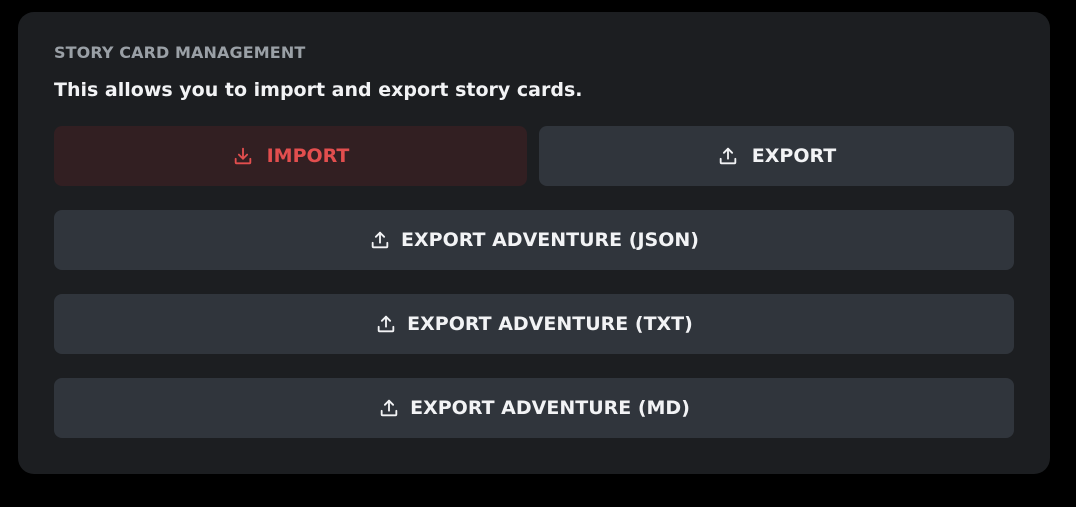 This screenshot has width=1076, height=507. I want to click on export-adventure-md-label: EXPORT ADVENTURE (MD), so click(550, 408).